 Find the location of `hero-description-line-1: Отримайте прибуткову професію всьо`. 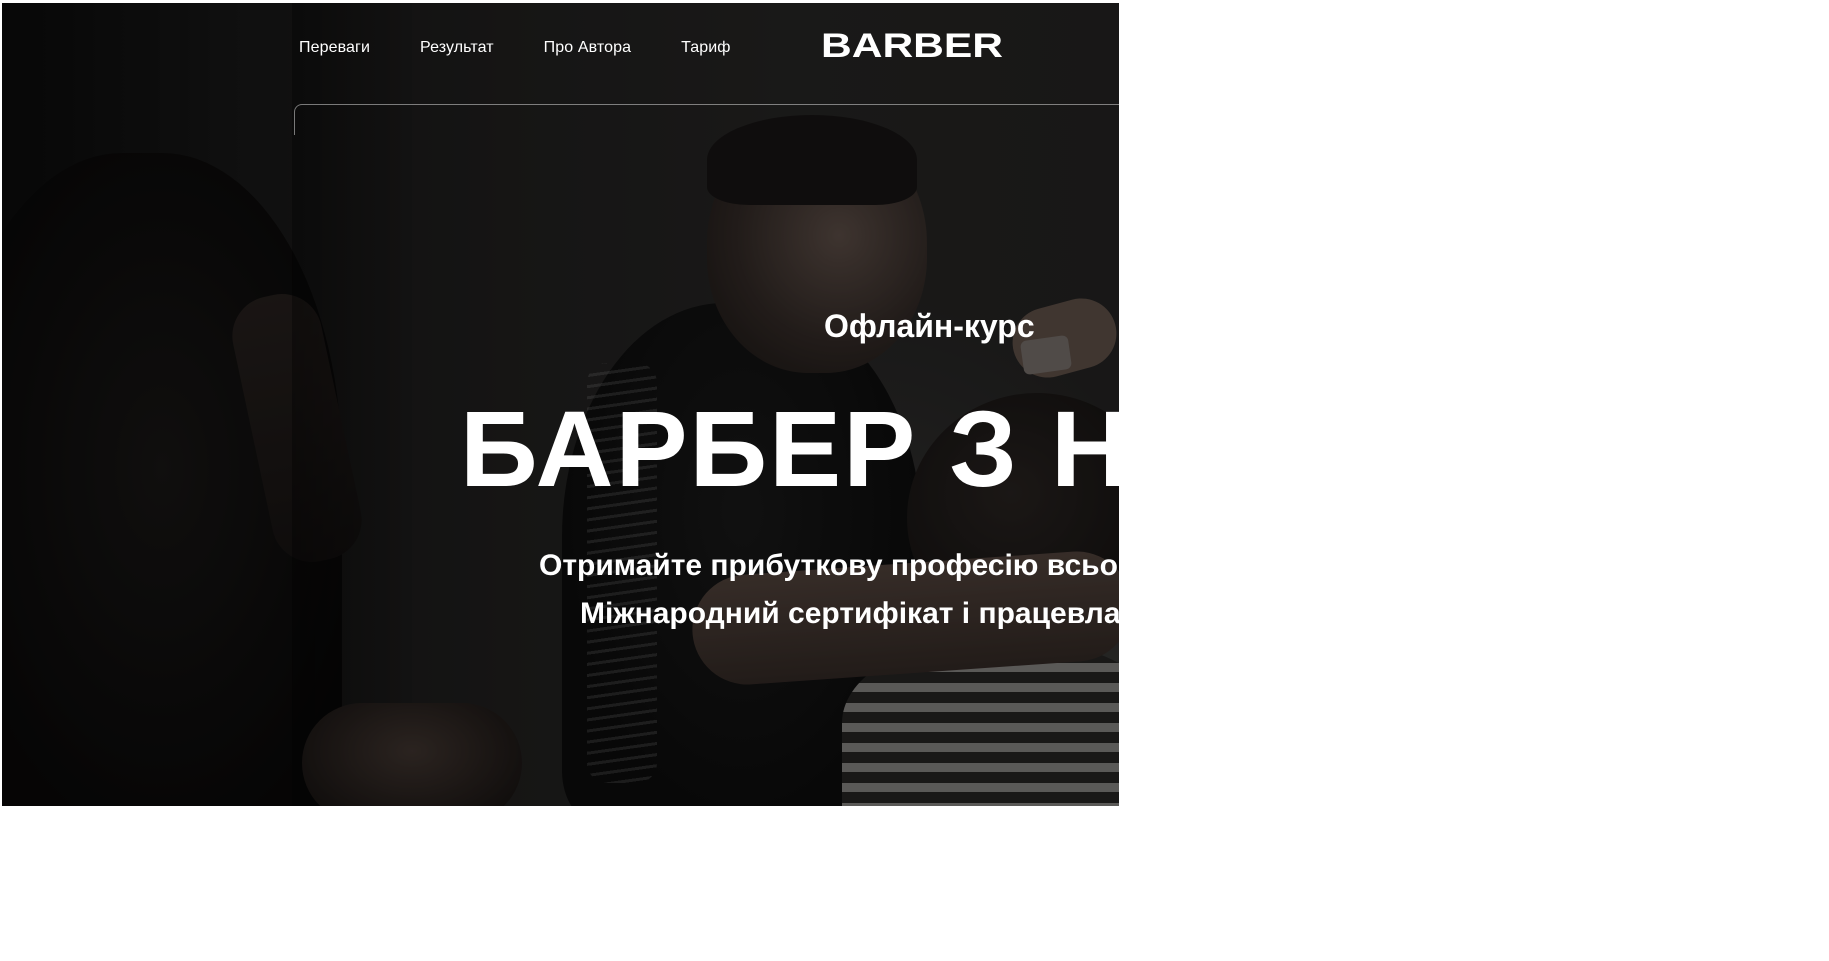

hero-description-line-1: Отримайте прибуткову професію всьо is located at coordinates (828, 565).